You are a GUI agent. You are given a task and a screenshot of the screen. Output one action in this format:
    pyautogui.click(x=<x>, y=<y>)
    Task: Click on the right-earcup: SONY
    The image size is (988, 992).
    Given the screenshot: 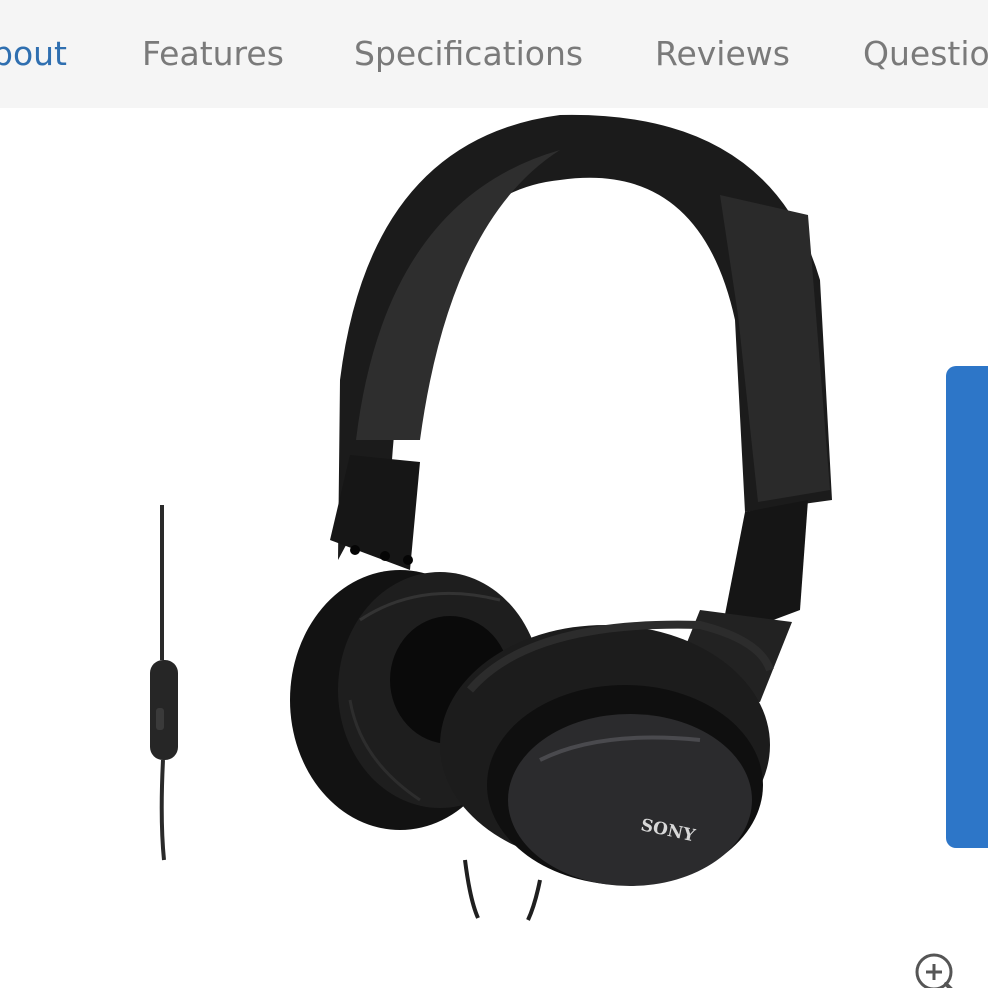 What is the action you would take?
    pyautogui.click(x=607, y=753)
    